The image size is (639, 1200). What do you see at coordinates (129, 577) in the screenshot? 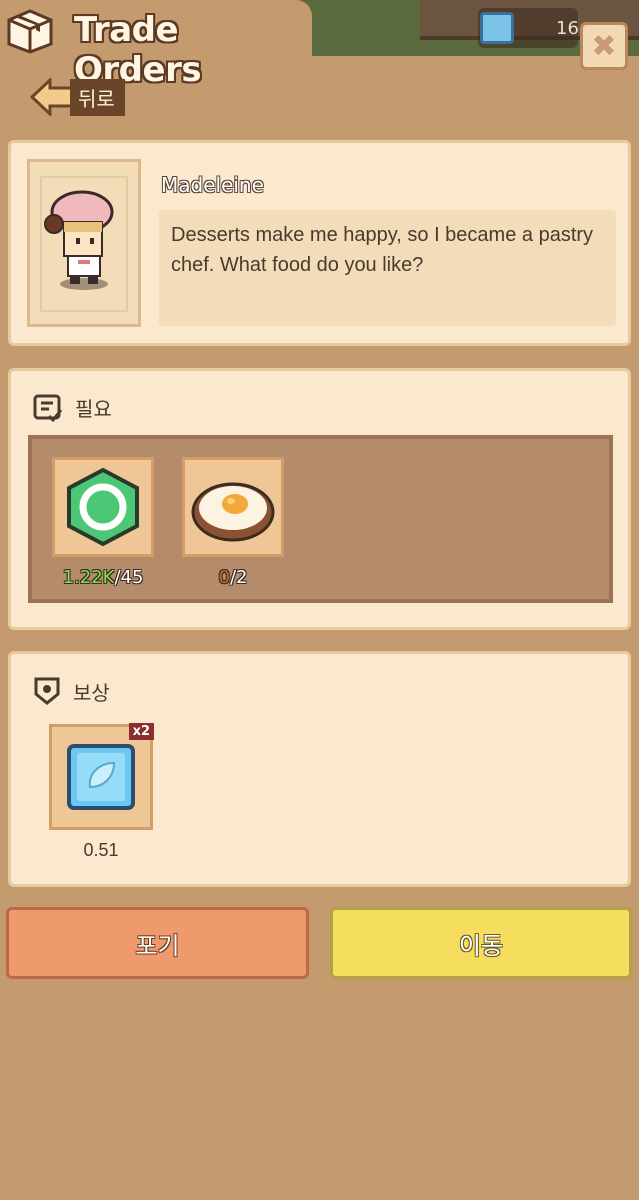
I see `requirement-need-1: /45` at bounding box center [129, 577].